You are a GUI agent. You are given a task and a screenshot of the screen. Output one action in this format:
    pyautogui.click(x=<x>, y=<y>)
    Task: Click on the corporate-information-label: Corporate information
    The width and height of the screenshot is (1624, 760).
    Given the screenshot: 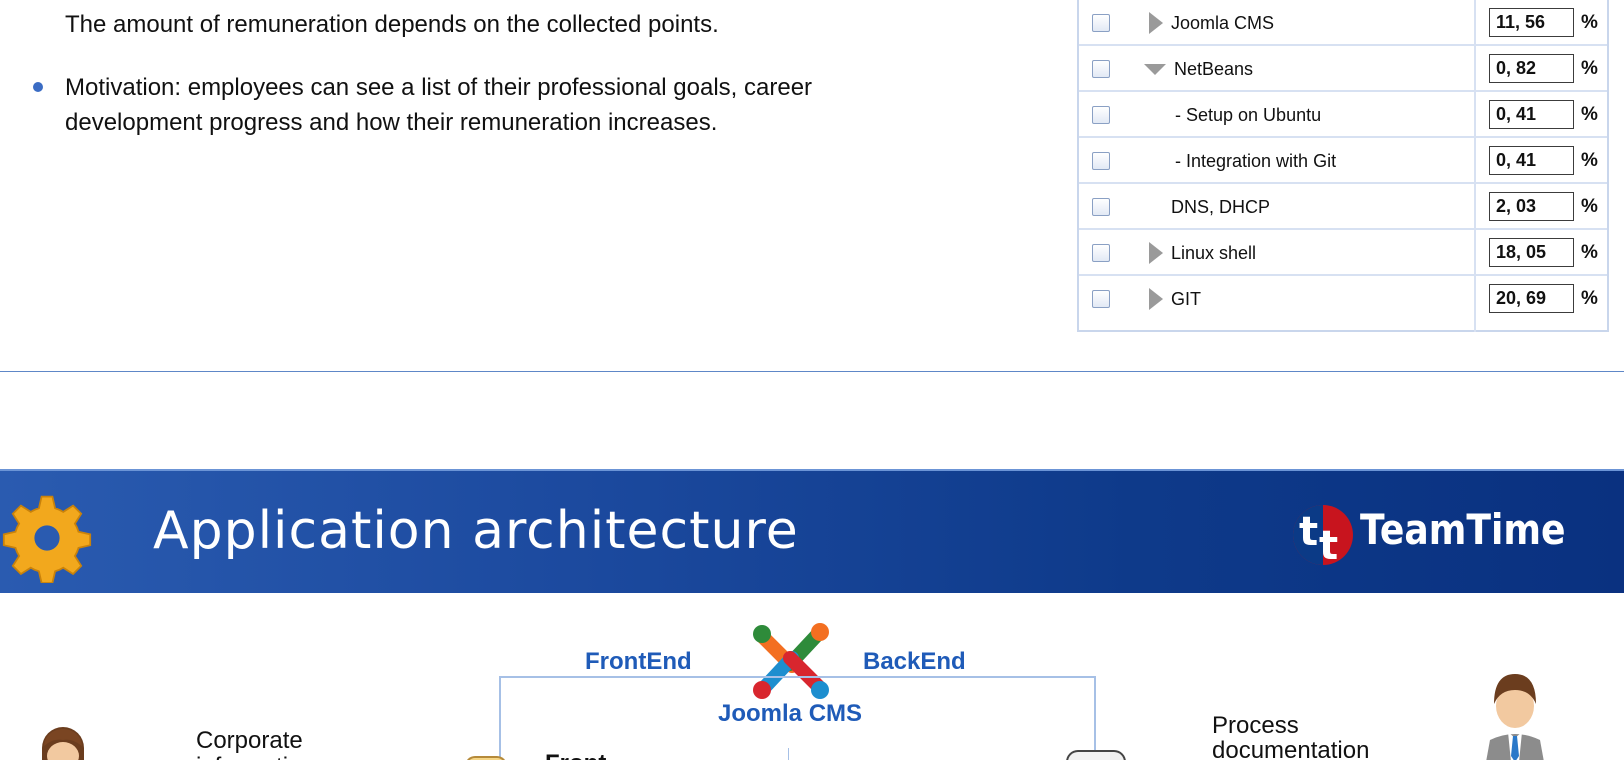 What is the action you would take?
    pyautogui.click(x=255, y=744)
    